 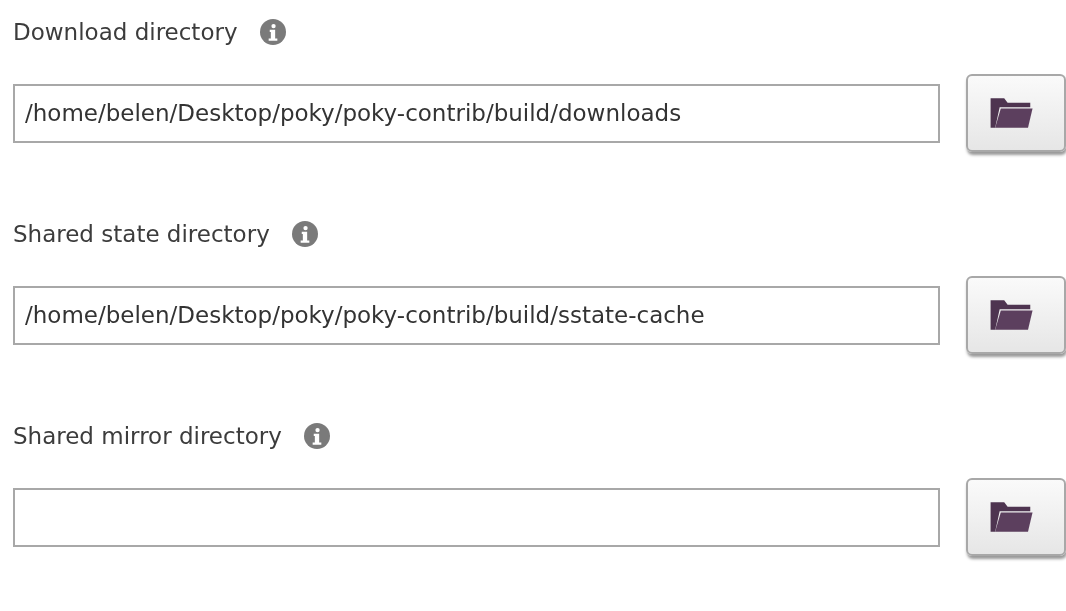 What do you see at coordinates (125, 32) in the screenshot?
I see `setting-label: Download directory` at bounding box center [125, 32].